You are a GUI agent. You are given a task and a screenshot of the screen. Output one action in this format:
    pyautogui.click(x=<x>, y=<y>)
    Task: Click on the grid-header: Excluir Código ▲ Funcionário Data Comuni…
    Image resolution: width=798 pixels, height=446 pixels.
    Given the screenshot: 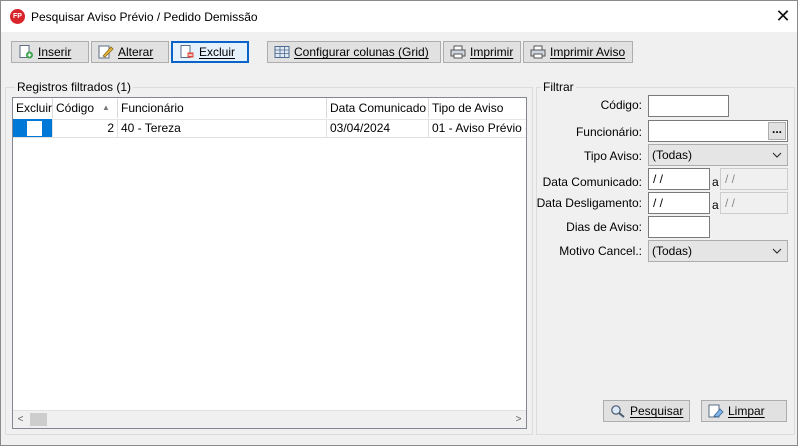 What is the action you would take?
    pyautogui.click(x=269, y=109)
    